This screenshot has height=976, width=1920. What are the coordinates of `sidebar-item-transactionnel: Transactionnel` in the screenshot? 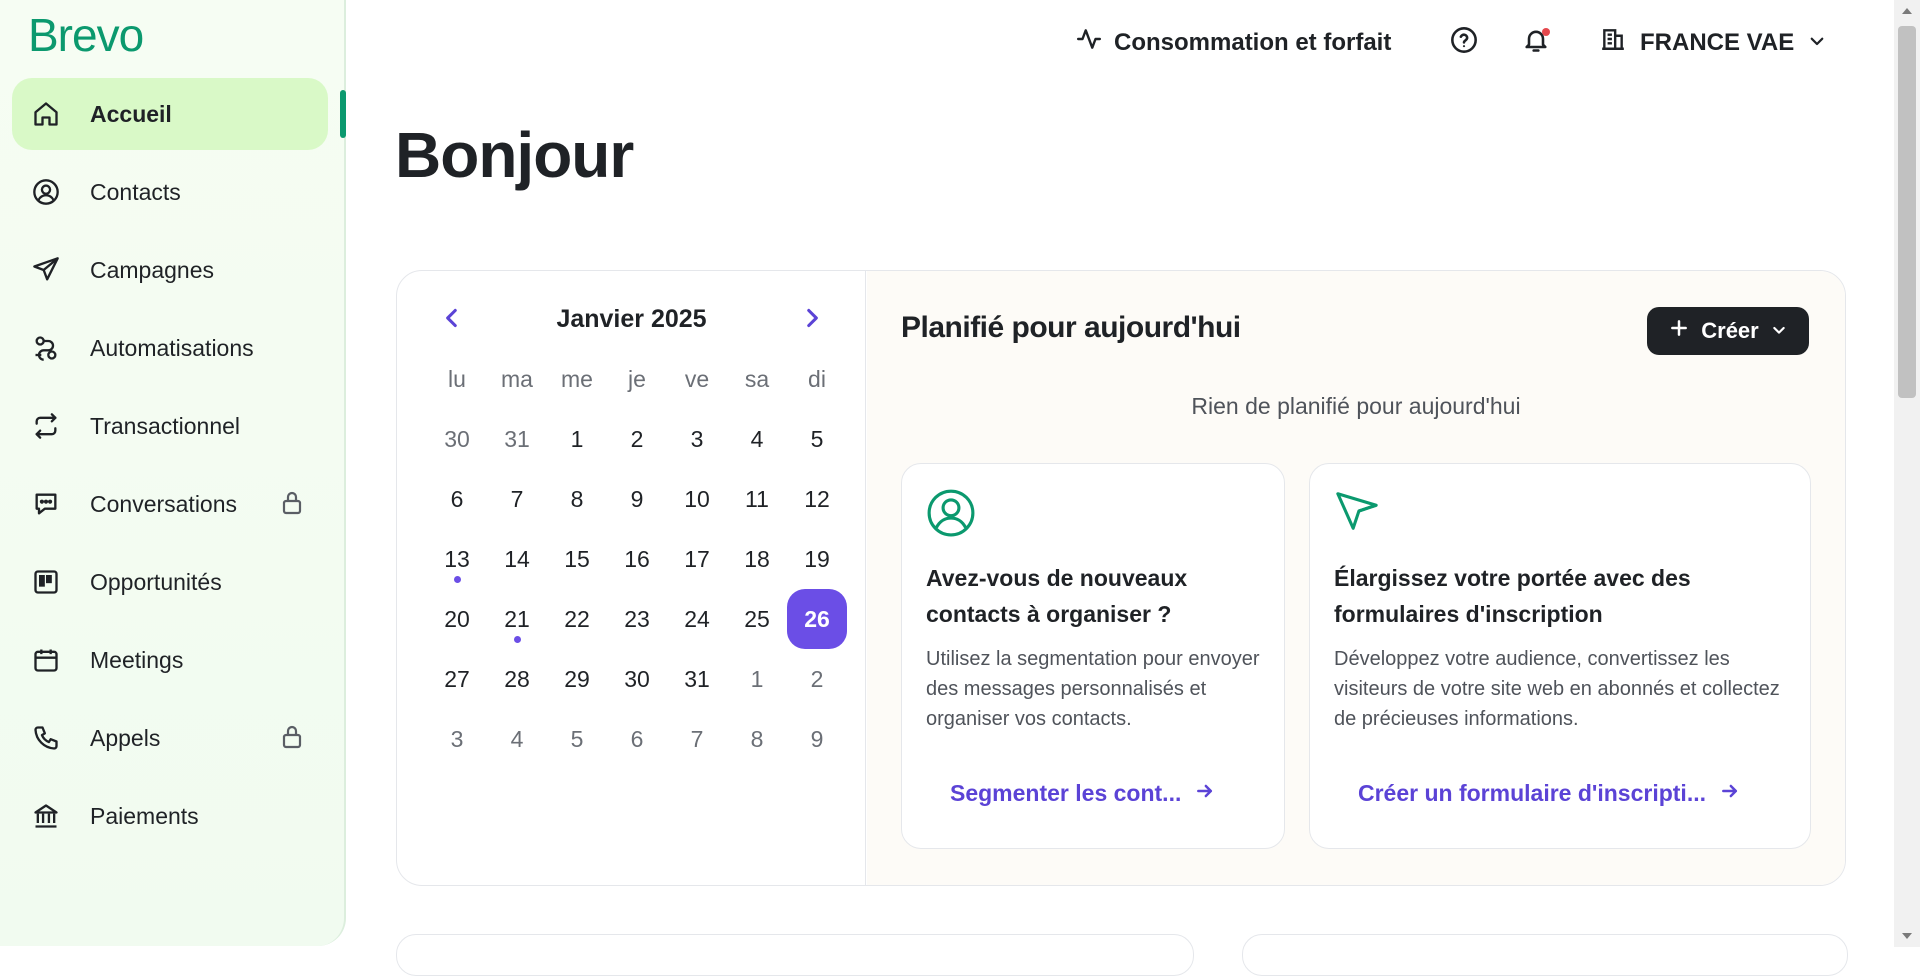 It's located at (170, 426).